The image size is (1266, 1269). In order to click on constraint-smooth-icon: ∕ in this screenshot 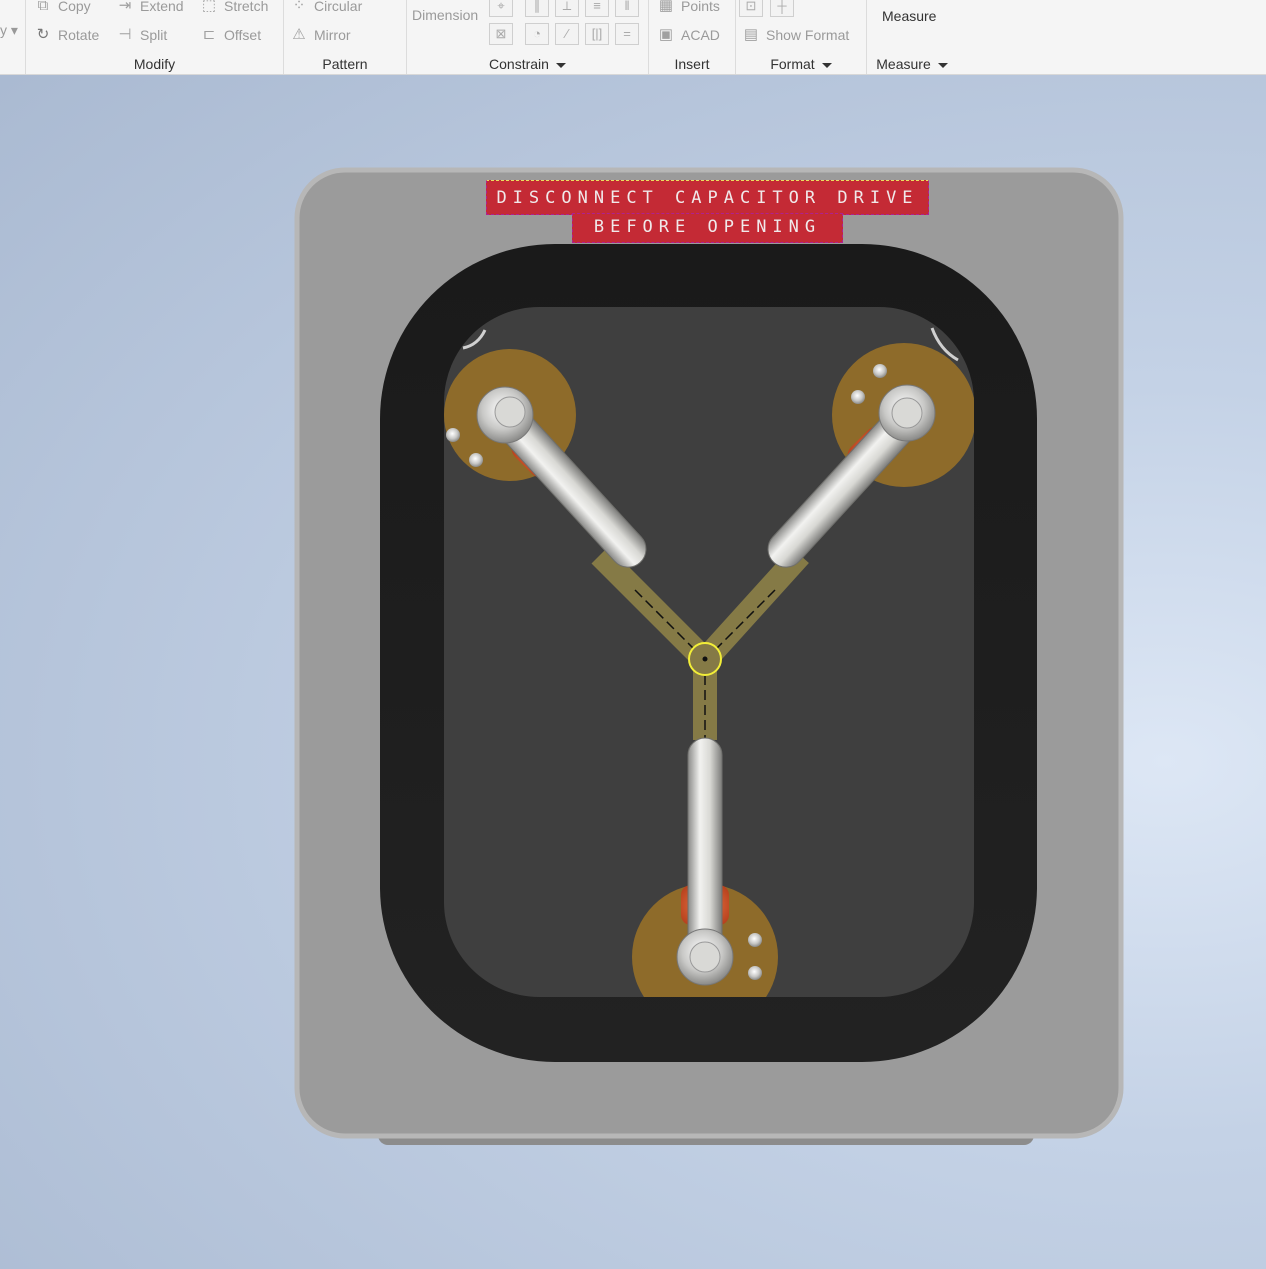, I will do `click(567, 34)`.